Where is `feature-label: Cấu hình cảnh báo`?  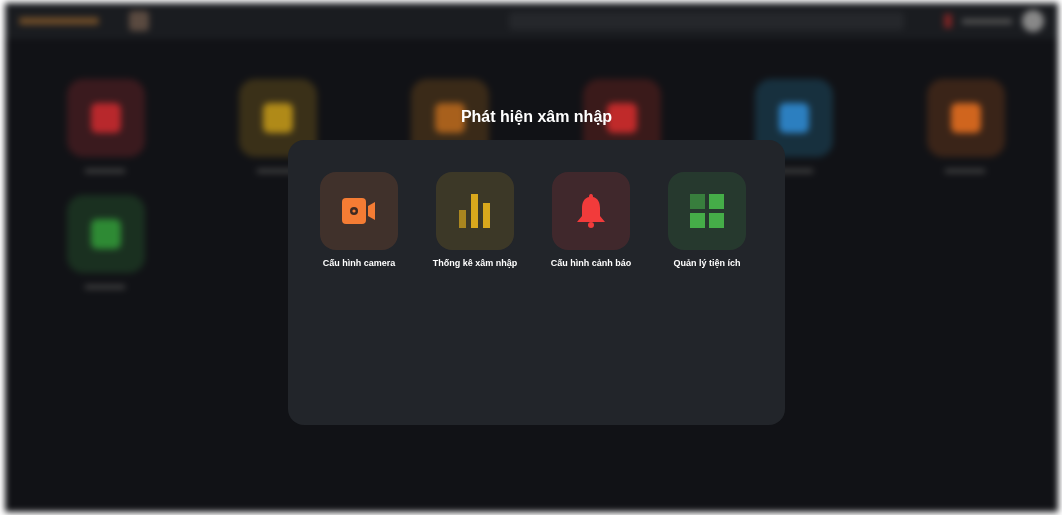 feature-label: Cấu hình cảnh báo is located at coordinates (591, 263).